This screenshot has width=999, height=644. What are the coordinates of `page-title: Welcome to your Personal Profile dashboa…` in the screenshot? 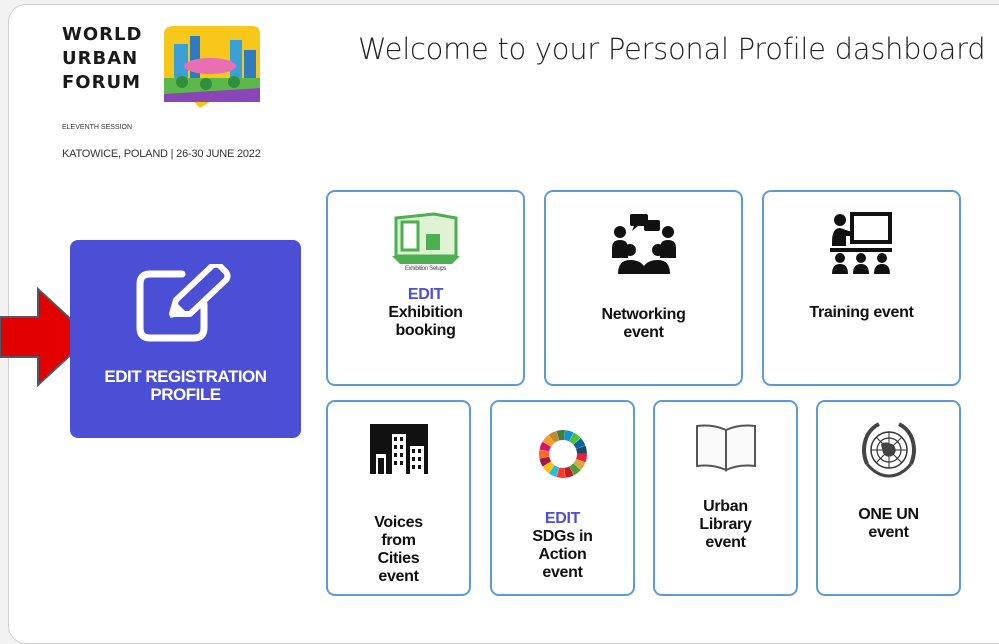 It's located at (672, 49).